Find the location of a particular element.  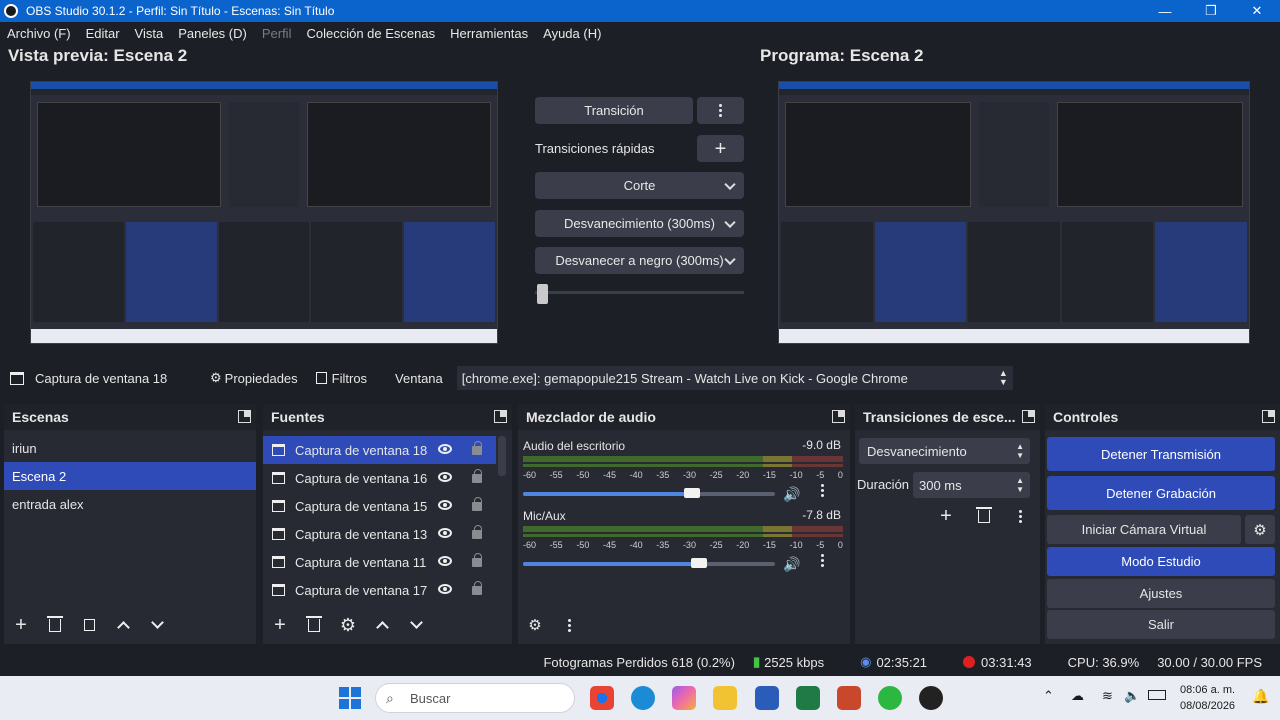

stop-recording-button: Detener Grabación is located at coordinates (1161, 493).